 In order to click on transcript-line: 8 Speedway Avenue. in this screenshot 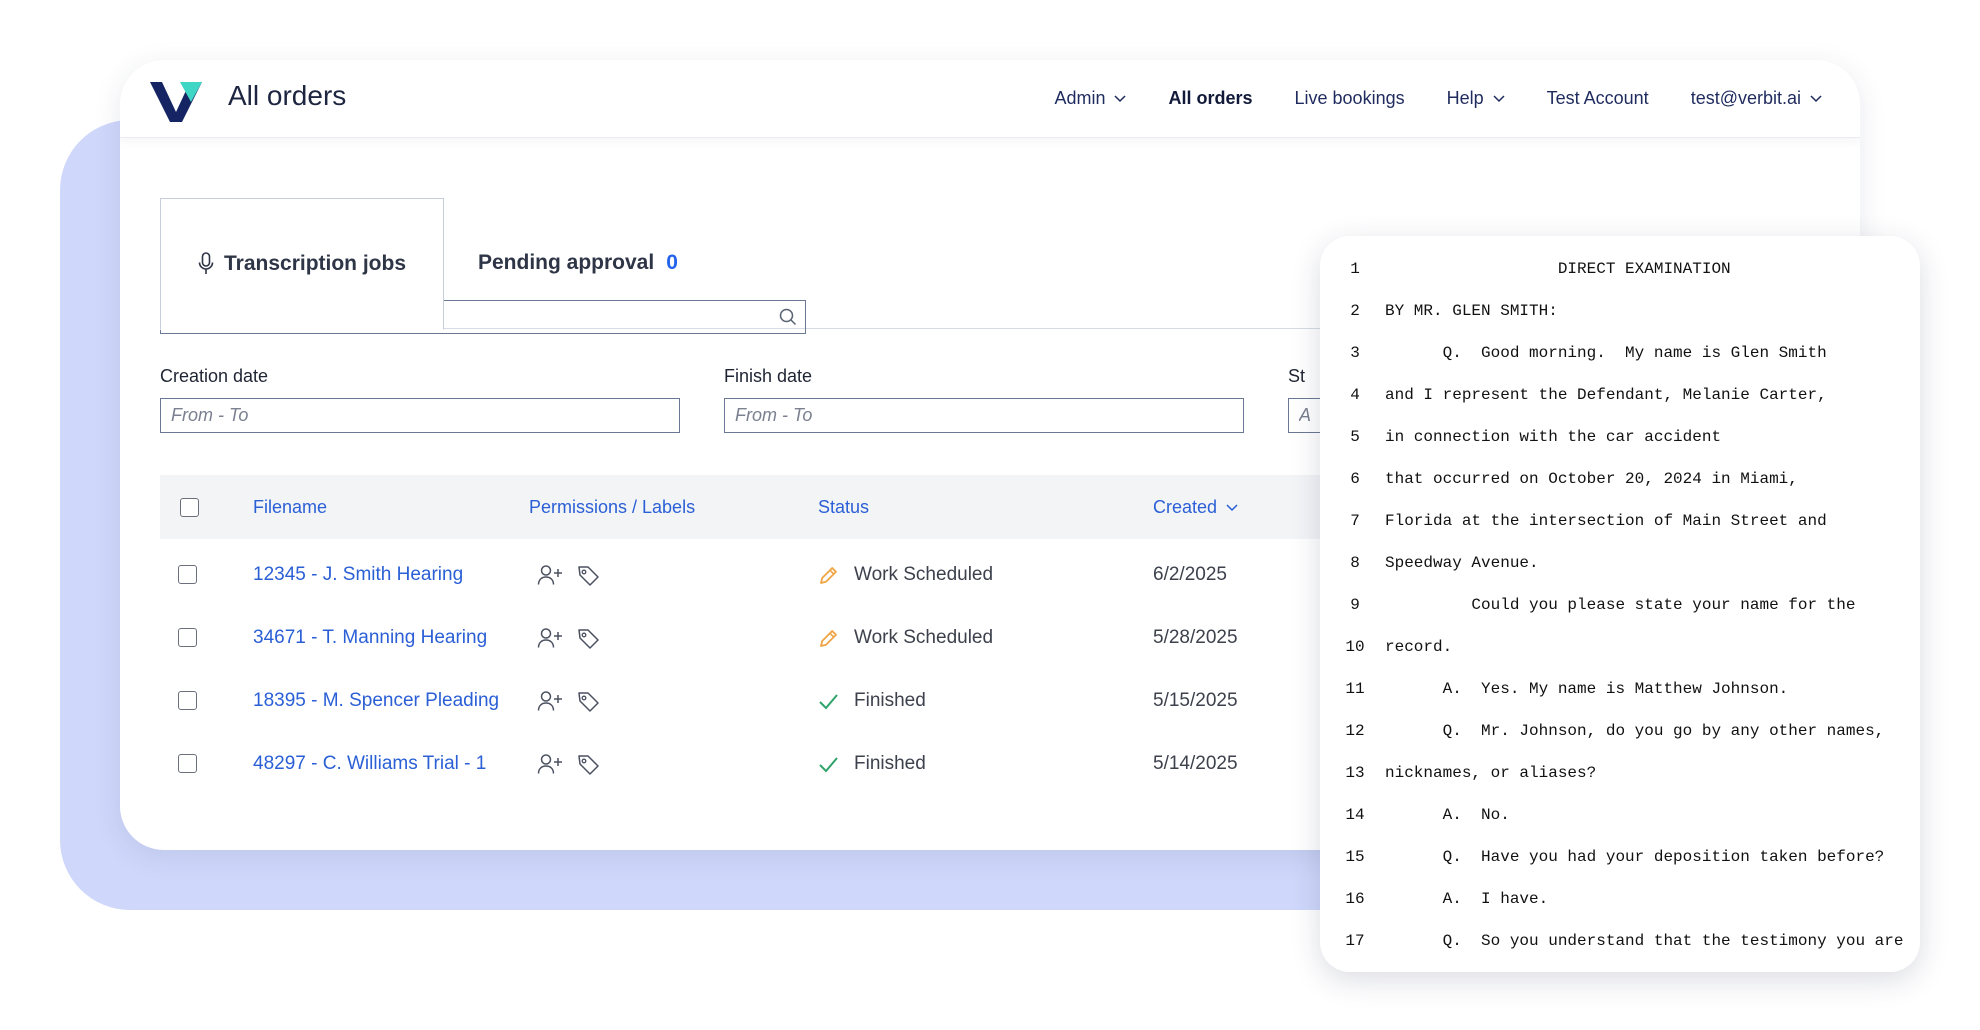, I will do `click(1620, 569)`.